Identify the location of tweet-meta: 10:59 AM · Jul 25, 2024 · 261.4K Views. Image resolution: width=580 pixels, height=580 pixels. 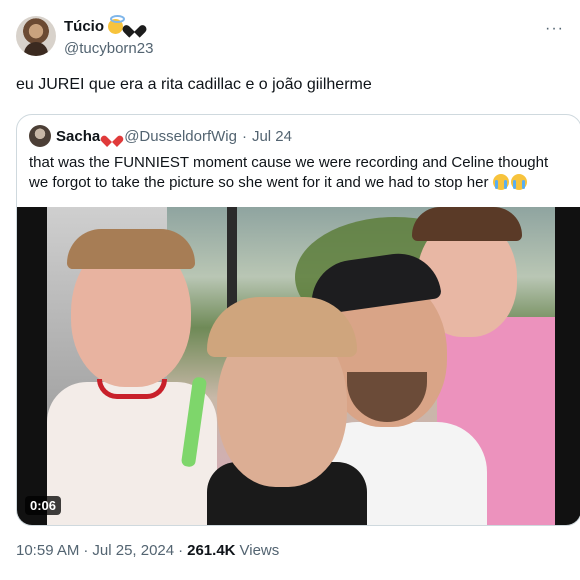
(147, 550).